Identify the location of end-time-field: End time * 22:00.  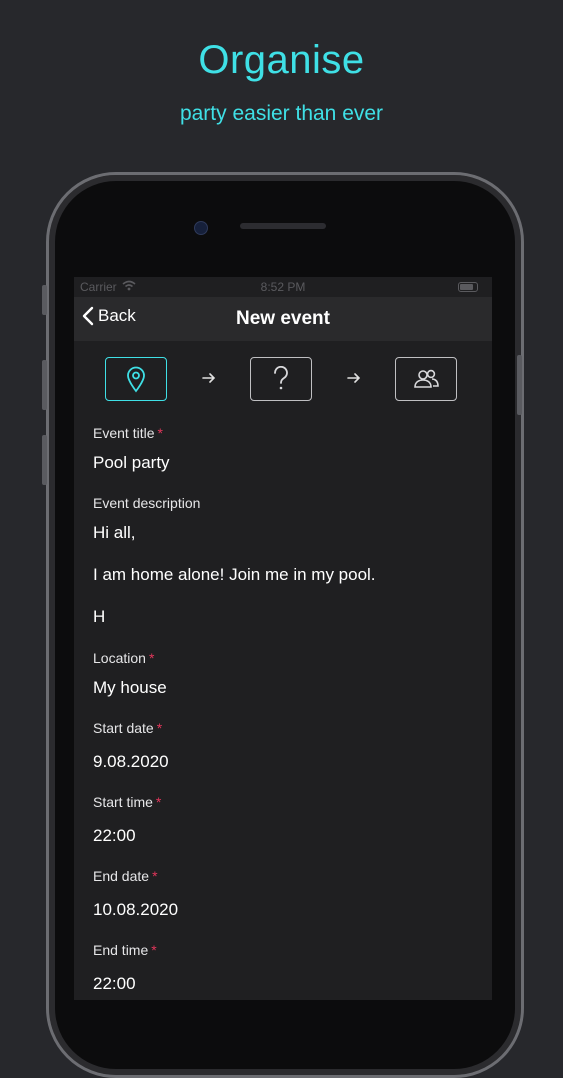
(283, 968).